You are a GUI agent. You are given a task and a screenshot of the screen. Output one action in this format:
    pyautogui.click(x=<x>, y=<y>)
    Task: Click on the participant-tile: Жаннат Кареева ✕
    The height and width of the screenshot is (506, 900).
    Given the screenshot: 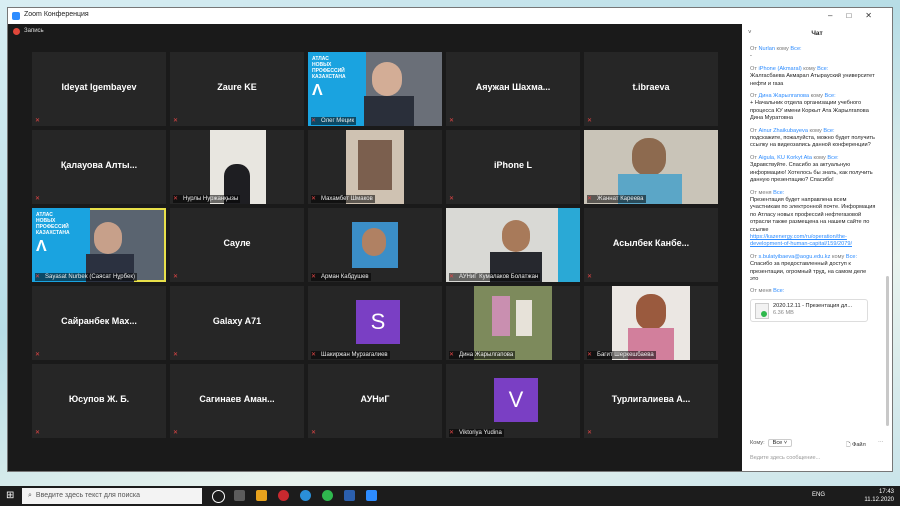 What is the action you would take?
    pyautogui.click(x=651, y=167)
    